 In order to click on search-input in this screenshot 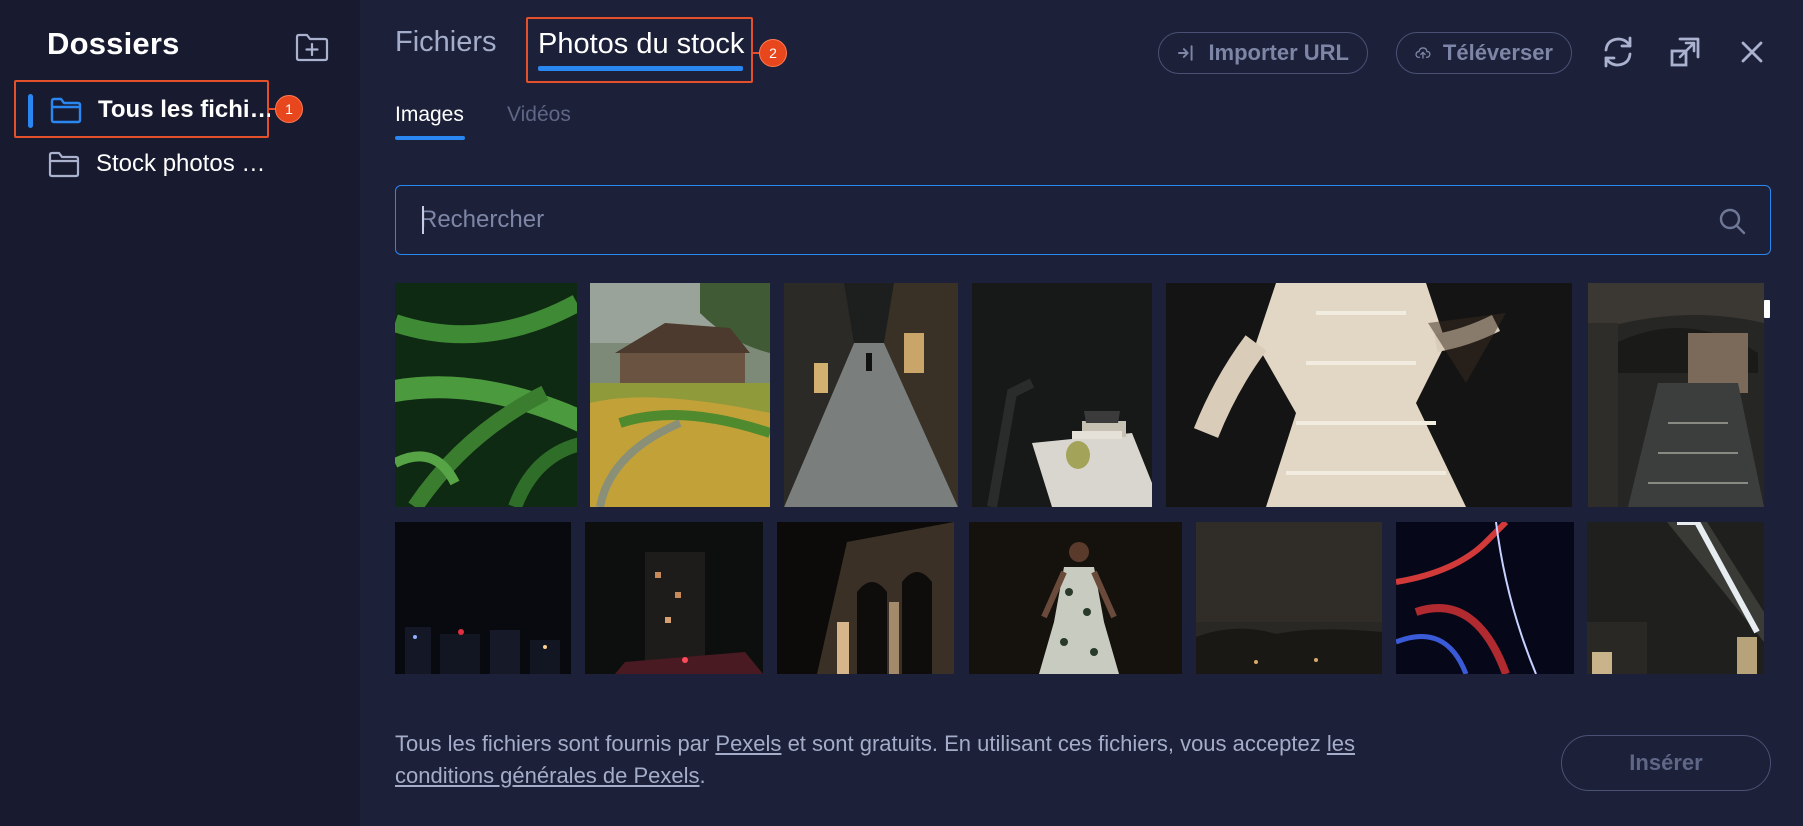, I will do `click(1055, 219)`.